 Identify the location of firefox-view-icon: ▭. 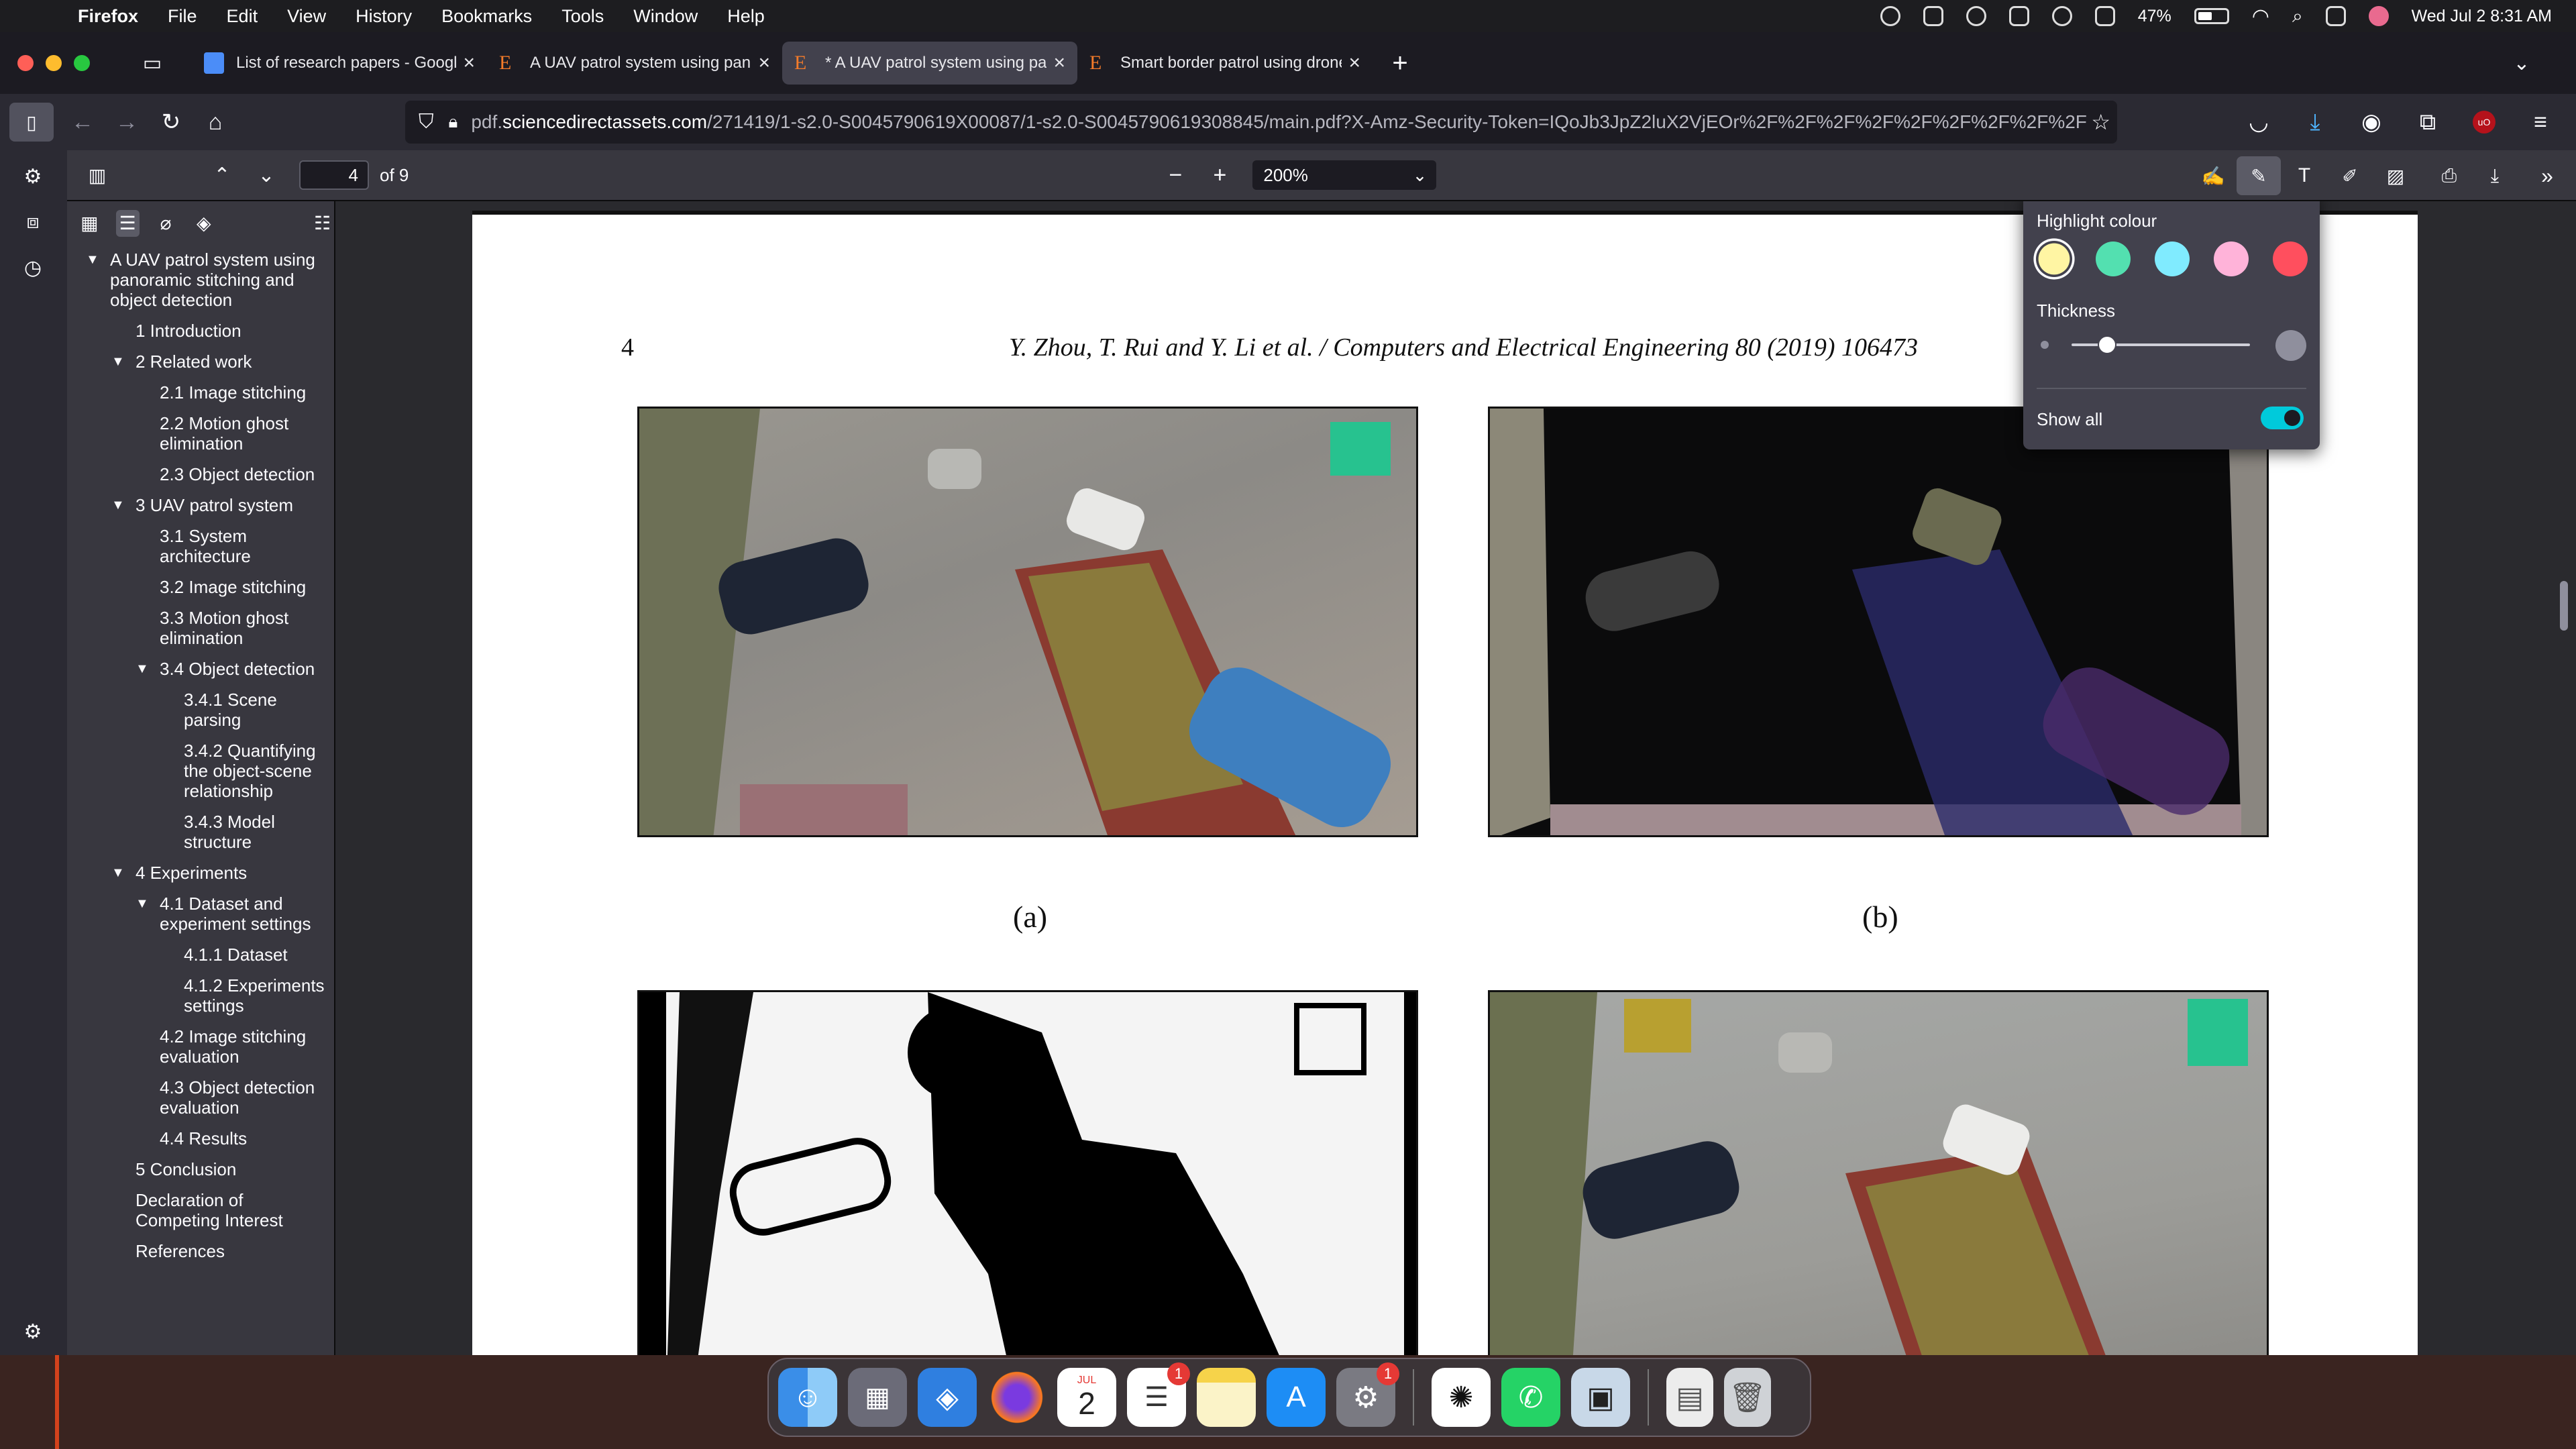
(152, 63).